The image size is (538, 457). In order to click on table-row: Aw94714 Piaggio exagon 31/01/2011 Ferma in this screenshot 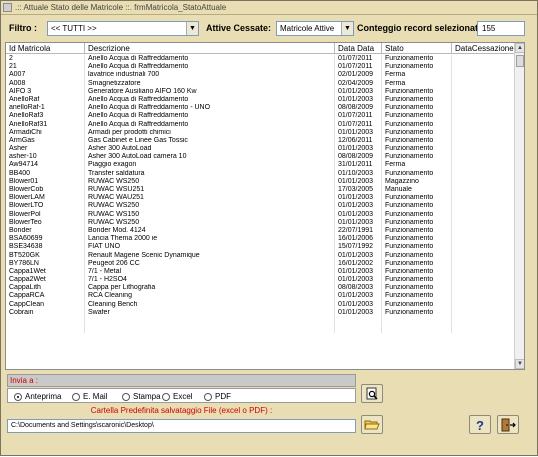, I will do `click(260, 165)`.